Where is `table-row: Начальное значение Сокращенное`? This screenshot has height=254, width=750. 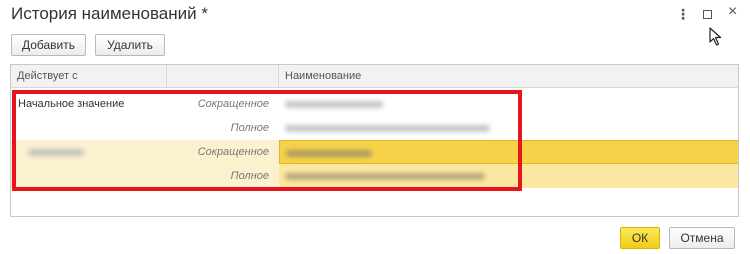
table-row: Начальное значение Сокращенное is located at coordinates (374, 104).